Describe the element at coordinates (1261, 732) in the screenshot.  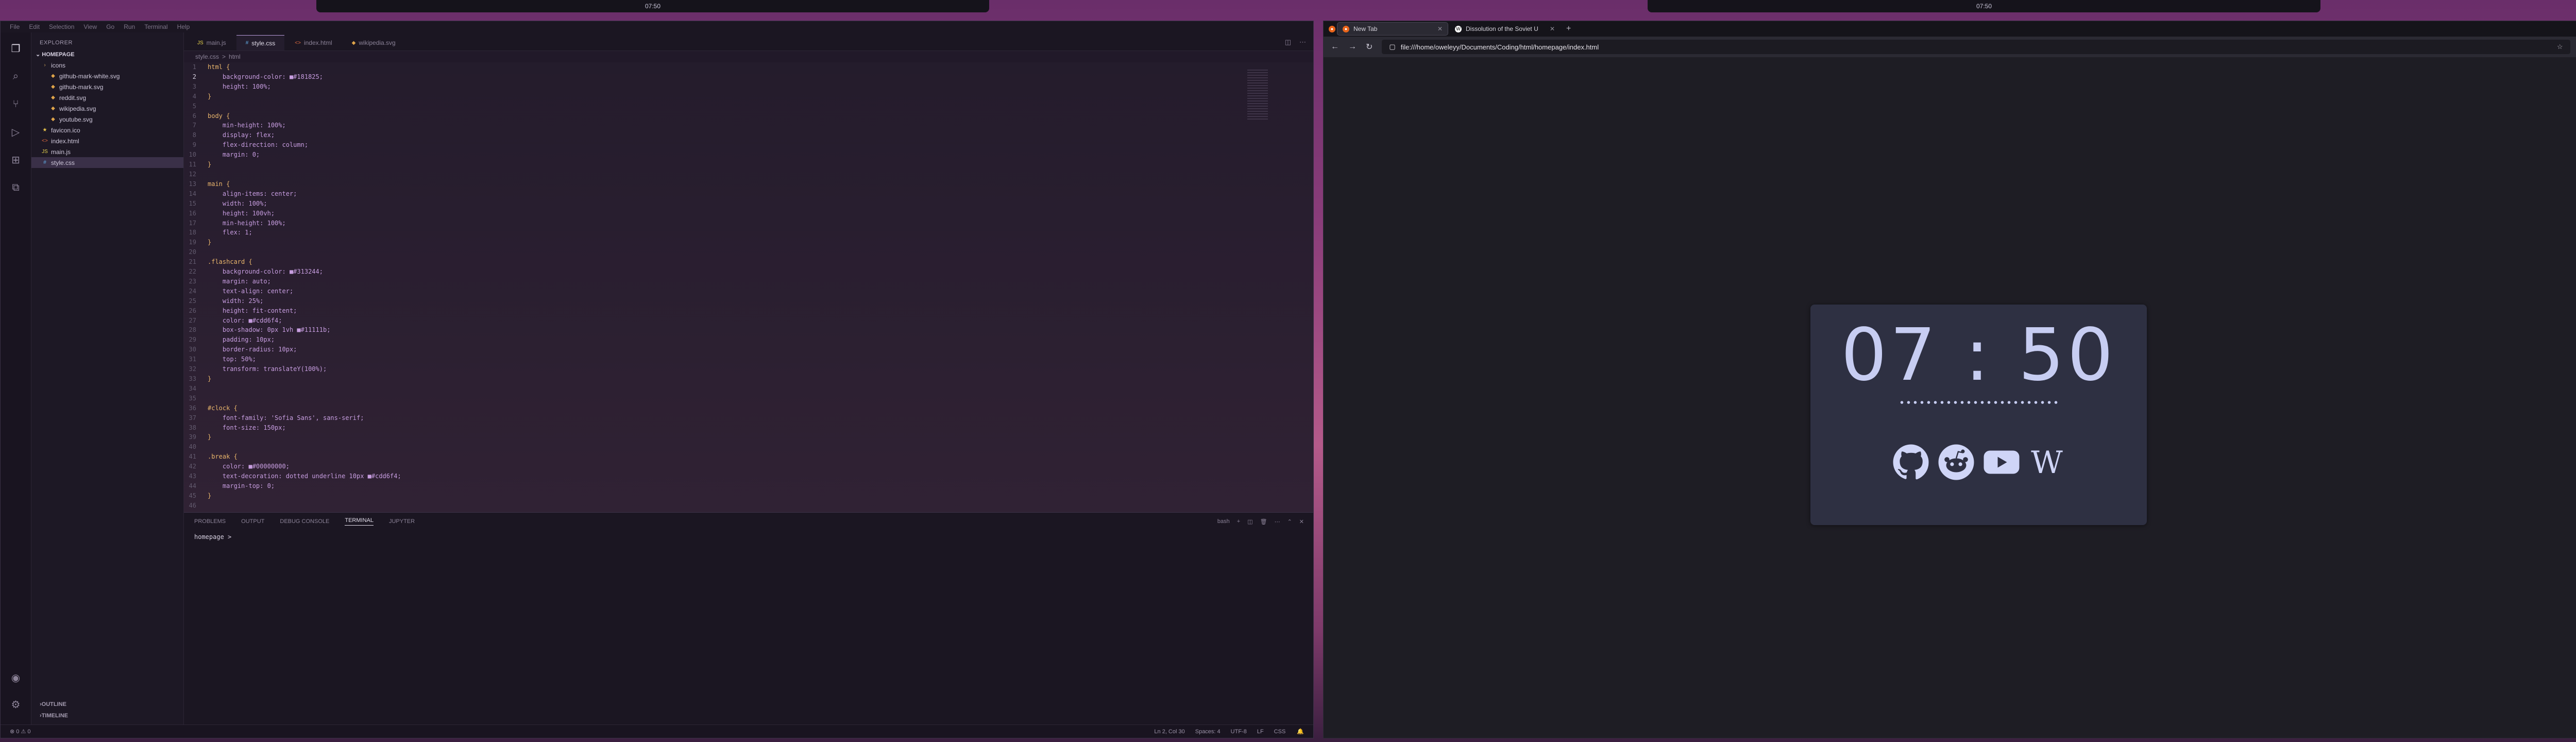
I see `status-item: LF` at that location.